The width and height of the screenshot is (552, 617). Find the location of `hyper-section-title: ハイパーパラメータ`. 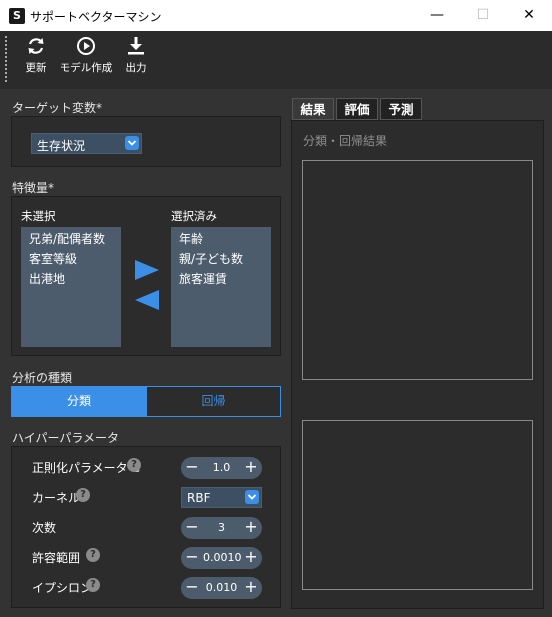

hyper-section-title: ハイパーパラメータ is located at coordinates (66, 438).